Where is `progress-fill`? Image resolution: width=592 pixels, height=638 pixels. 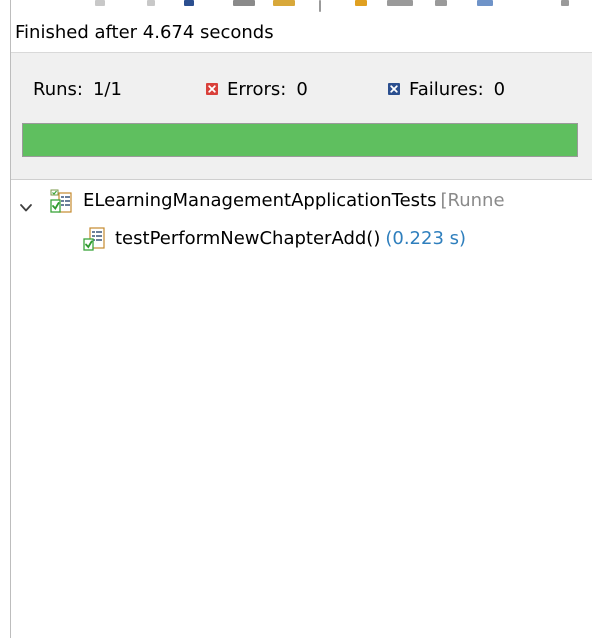 progress-fill is located at coordinates (300, 140).